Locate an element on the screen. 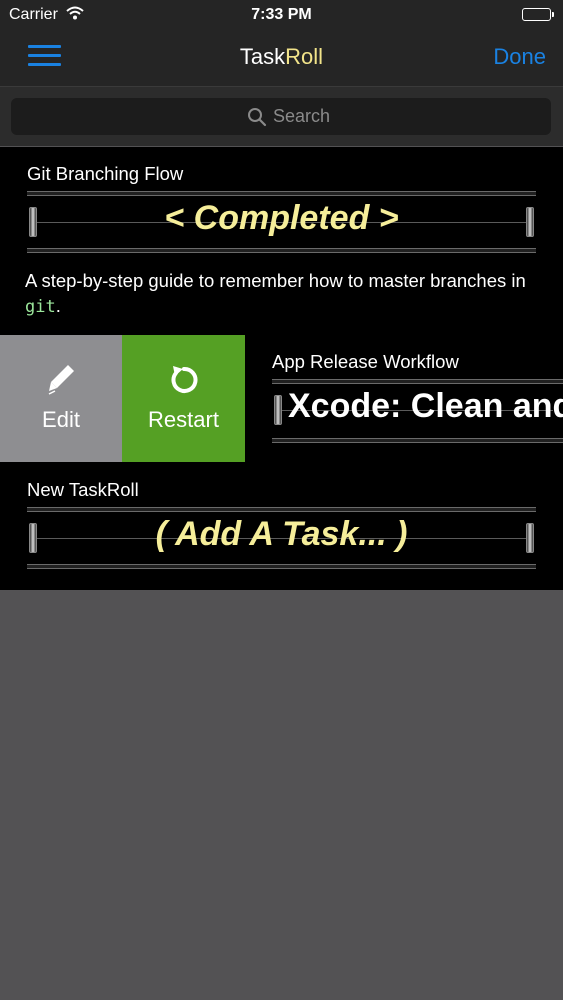 The height and width of the screenshot is (1000, 563). app-title-roll: Roll is located at coordinates (304, 56).